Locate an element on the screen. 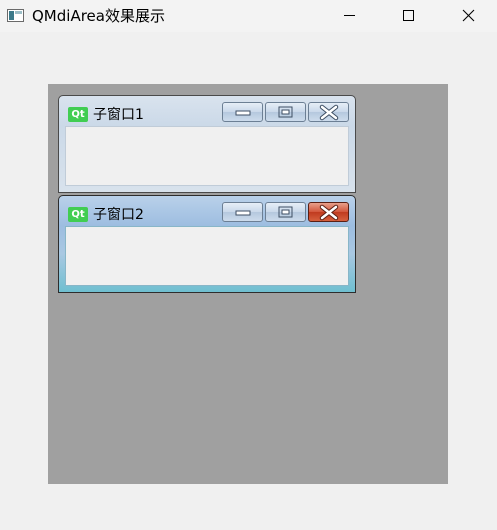  subwindow-1-close-button is located at coordinates (328, 112).